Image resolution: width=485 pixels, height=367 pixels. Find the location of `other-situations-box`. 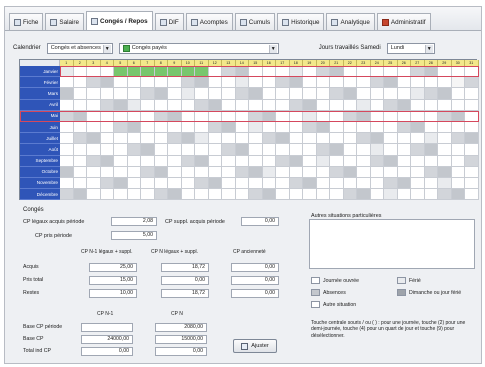

other-situations-box is located at coordinates (392, 244).